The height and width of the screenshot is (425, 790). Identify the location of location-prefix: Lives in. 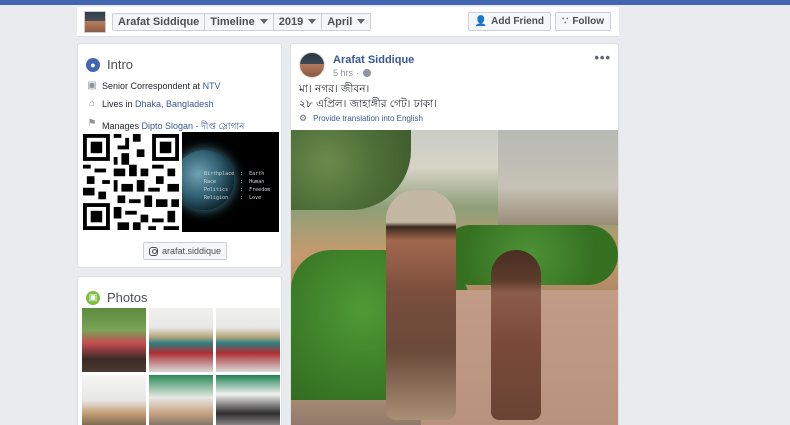
(119, 104).